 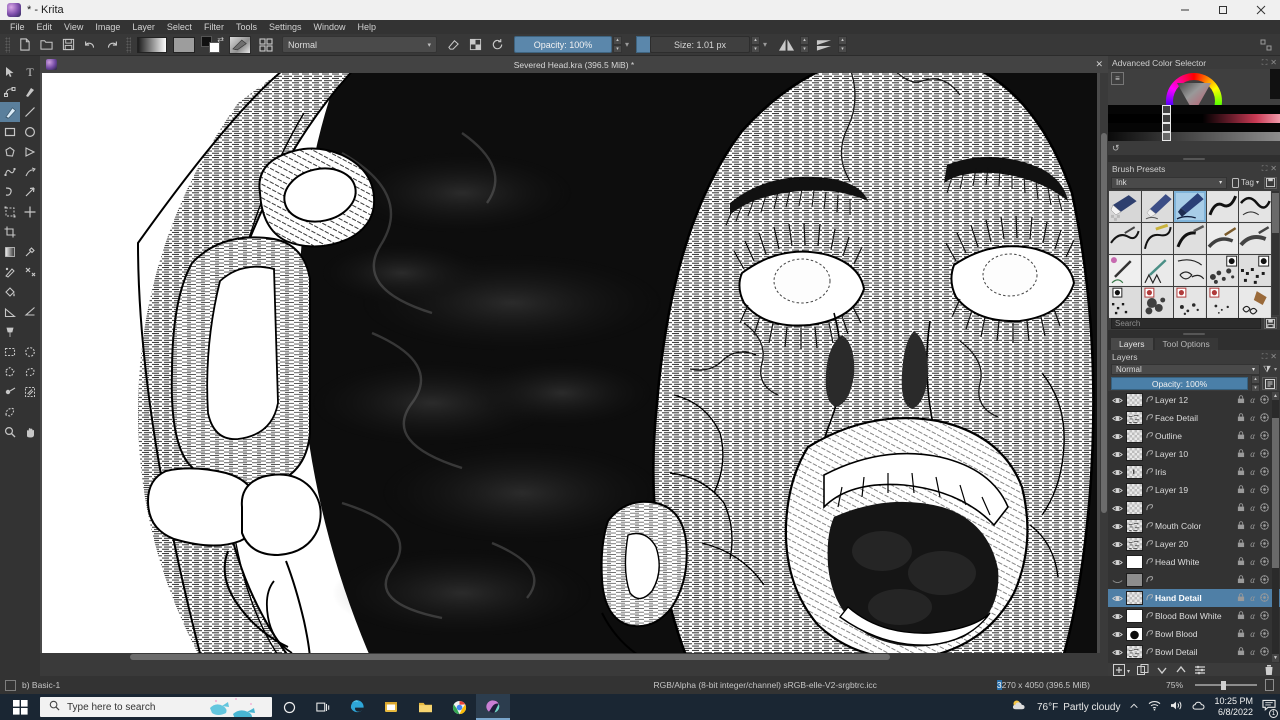 I want to click on menu-layer: Layer, so click(x=143, y=27).